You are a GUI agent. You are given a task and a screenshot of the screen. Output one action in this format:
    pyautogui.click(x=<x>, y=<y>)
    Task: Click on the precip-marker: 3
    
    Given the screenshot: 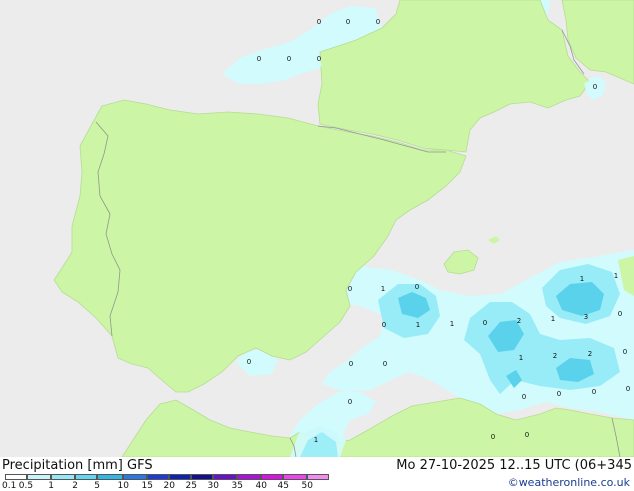 What is the action you would take?
    pyautogui.click(x=586, y=317)
    